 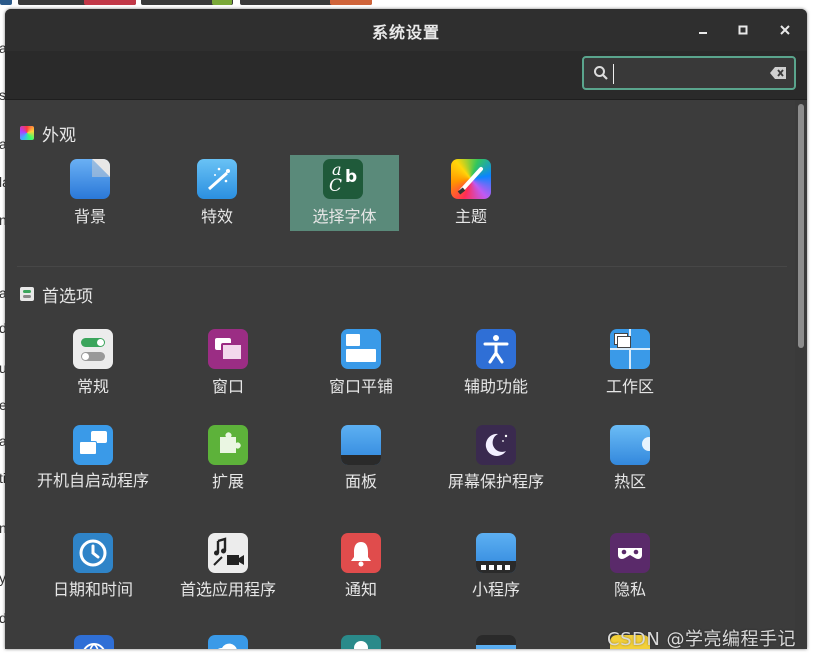 What do you see at coordinates (495, 386) in the screenshot?
I see `item-label: 辅助功能` at bounding box center [495, 386].